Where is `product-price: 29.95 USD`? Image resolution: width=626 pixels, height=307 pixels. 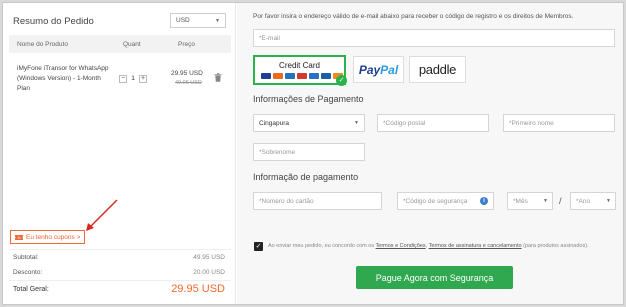
product-price: 29.95 USD is located at coordinates (187, 73).